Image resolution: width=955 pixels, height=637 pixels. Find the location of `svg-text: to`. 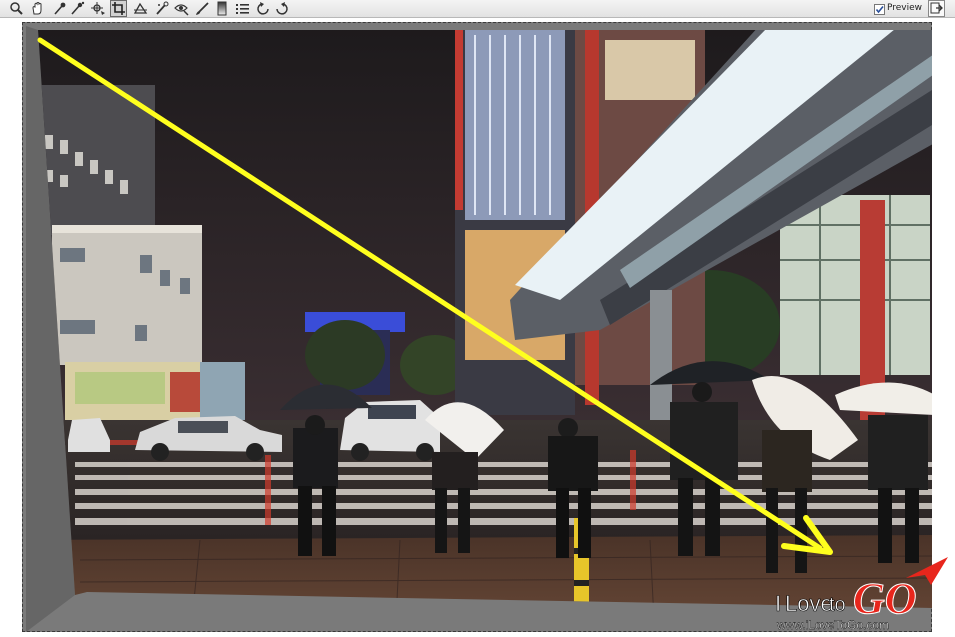

svg-text: to is located at coordinates (837, 605).